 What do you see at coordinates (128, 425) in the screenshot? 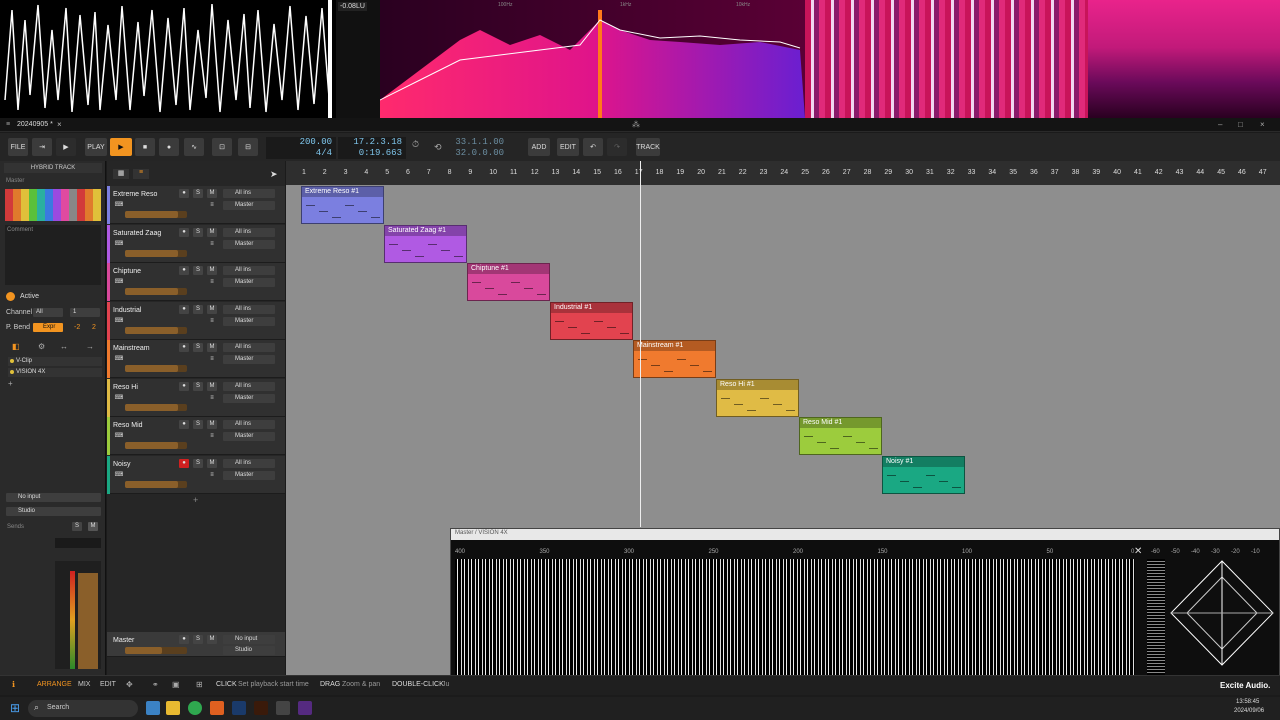
I see `track-name: Reso Mid` at bounding box center [128, 425].